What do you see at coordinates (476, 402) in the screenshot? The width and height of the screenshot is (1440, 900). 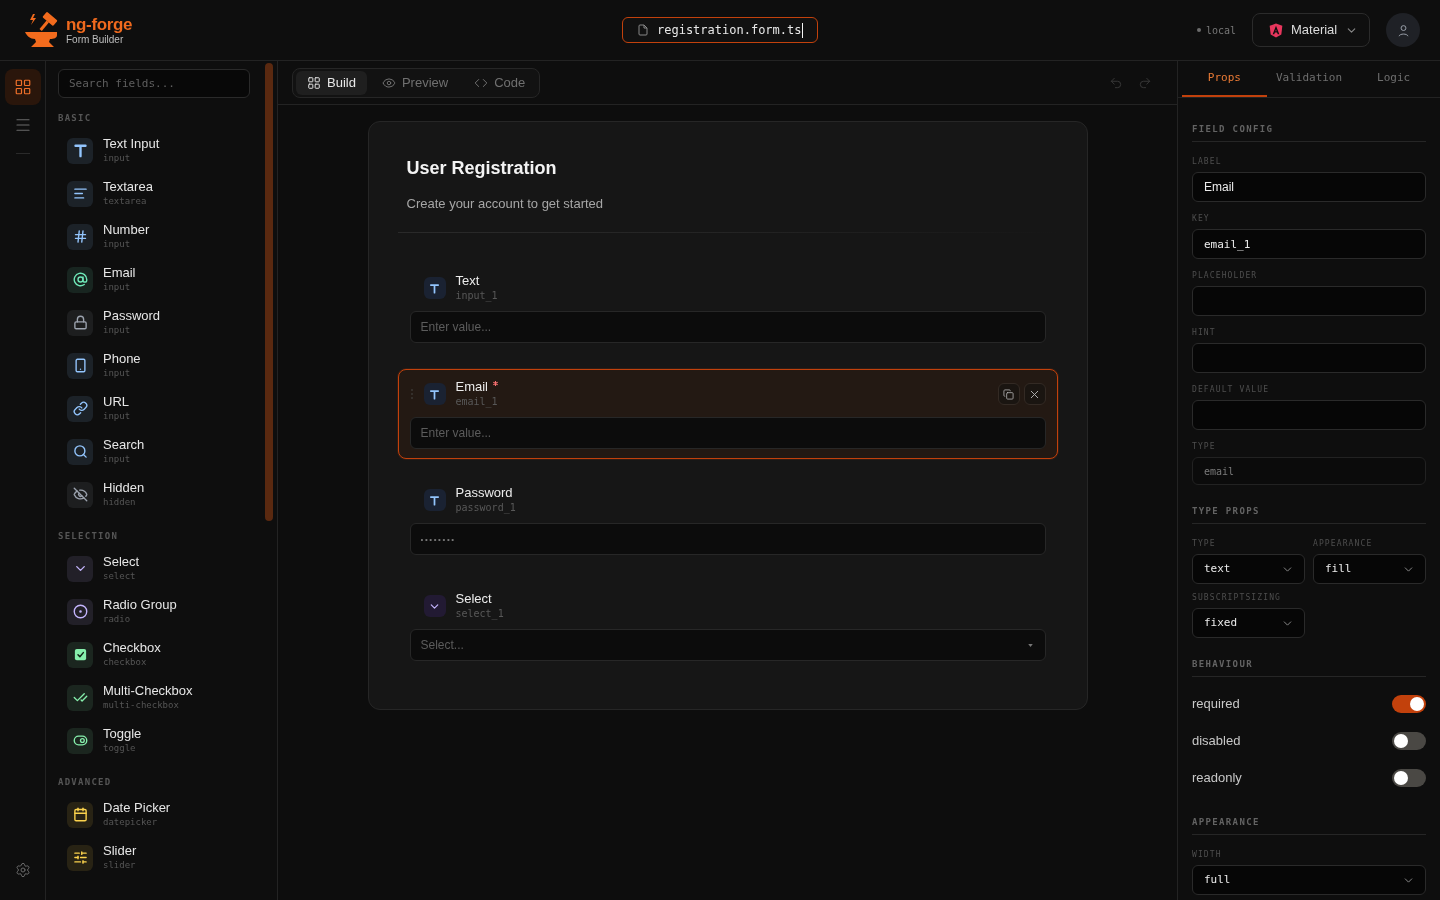 I see `field-key: email_1` at bounding box center [476, 402].